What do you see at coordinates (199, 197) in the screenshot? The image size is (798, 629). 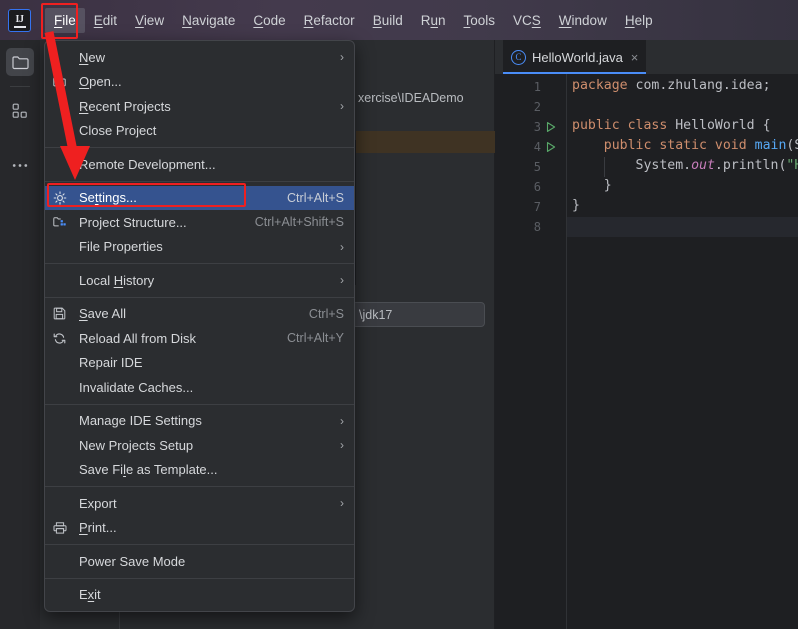 I see `menu-item-settings: Settings... Ctrl+Alt+S` at bounding box center [199, 197].